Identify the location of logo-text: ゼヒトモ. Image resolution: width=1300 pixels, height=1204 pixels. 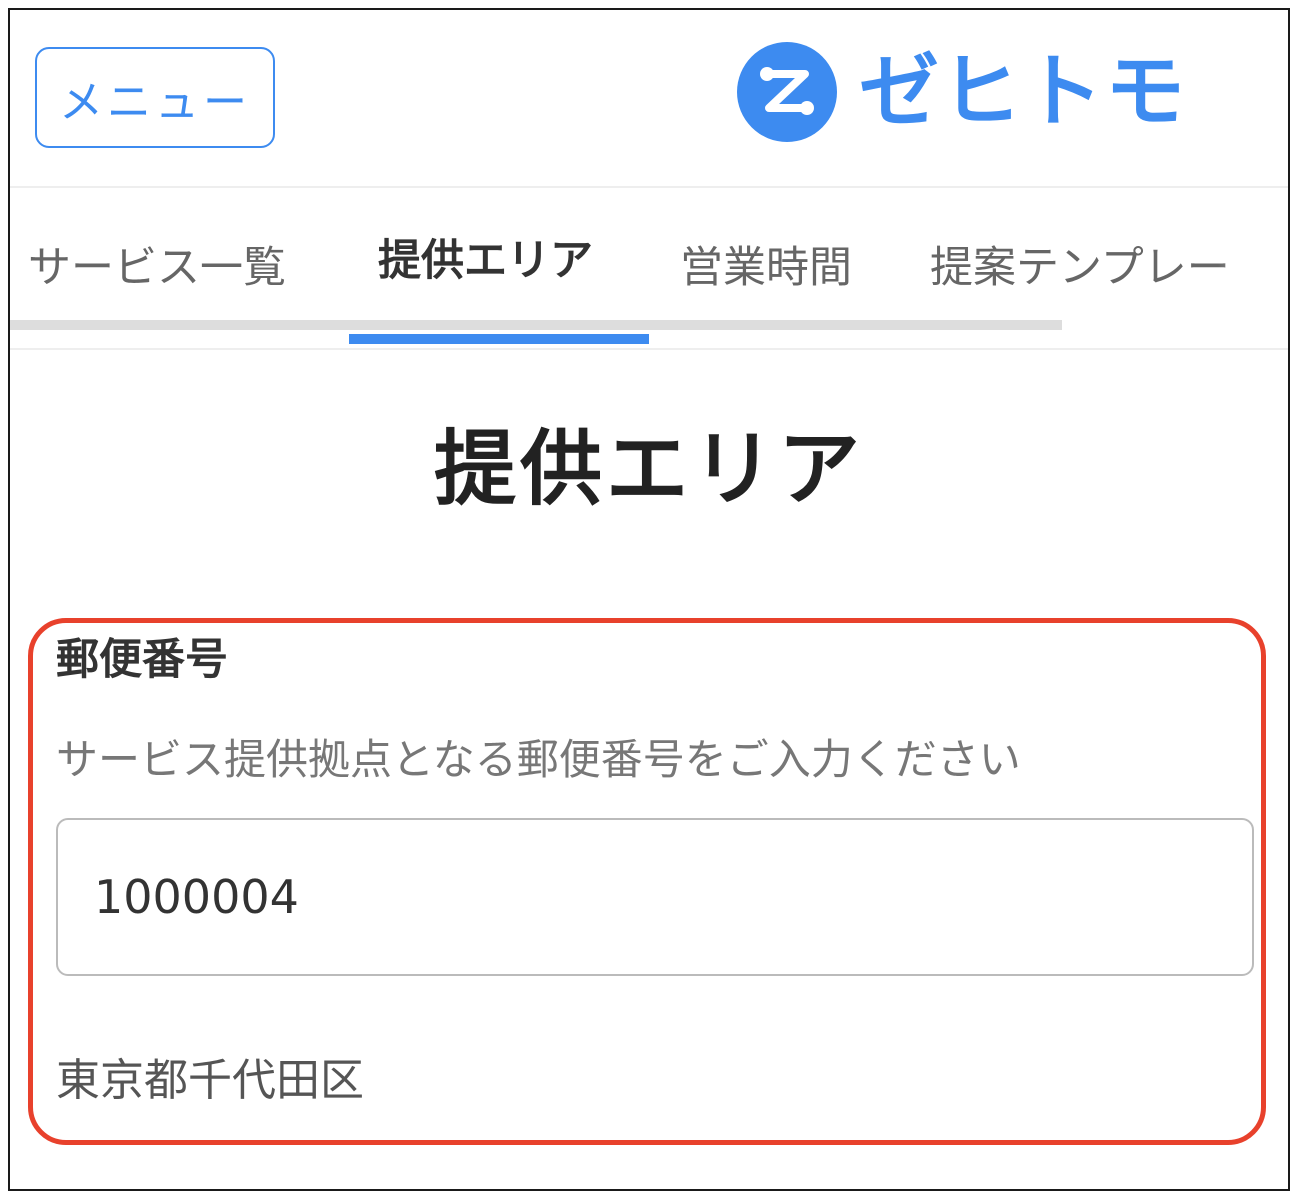
(1023, 91).